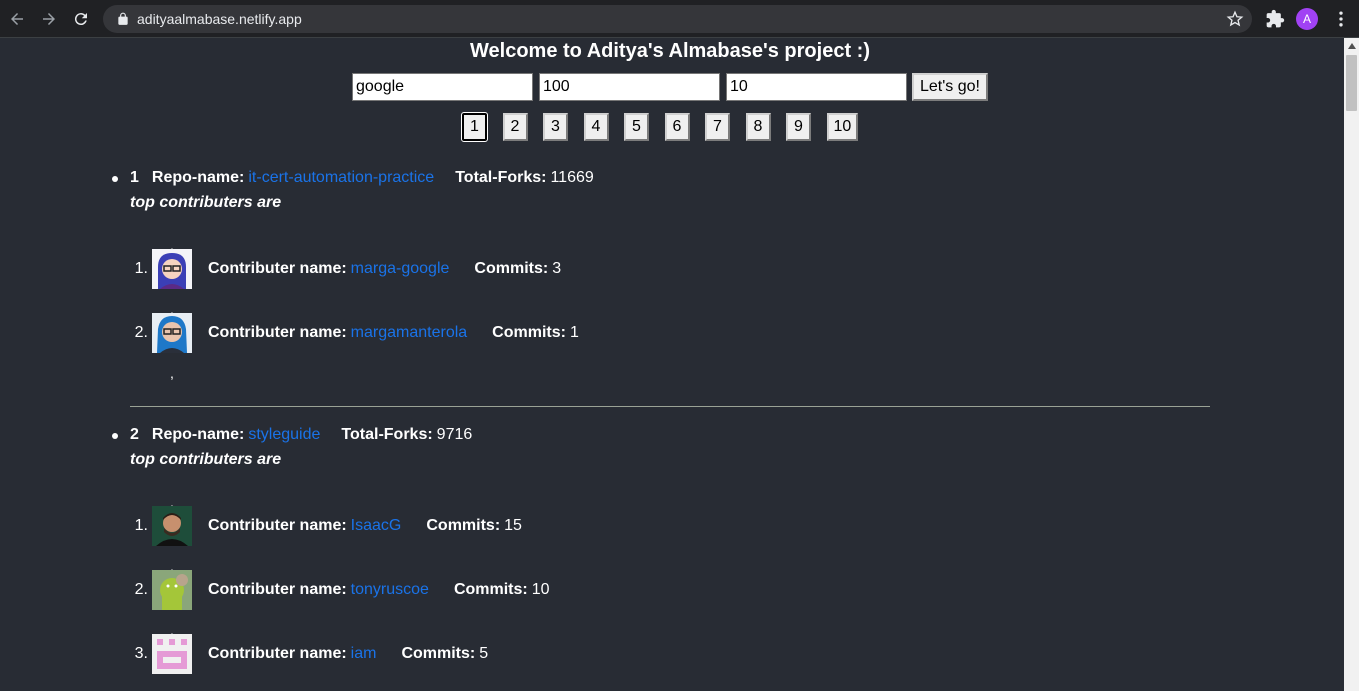 The image size is (1359, 691). Describe the element at coordinates (758, 127) in the screenshot. I see `page-button-8: 8` at that location.